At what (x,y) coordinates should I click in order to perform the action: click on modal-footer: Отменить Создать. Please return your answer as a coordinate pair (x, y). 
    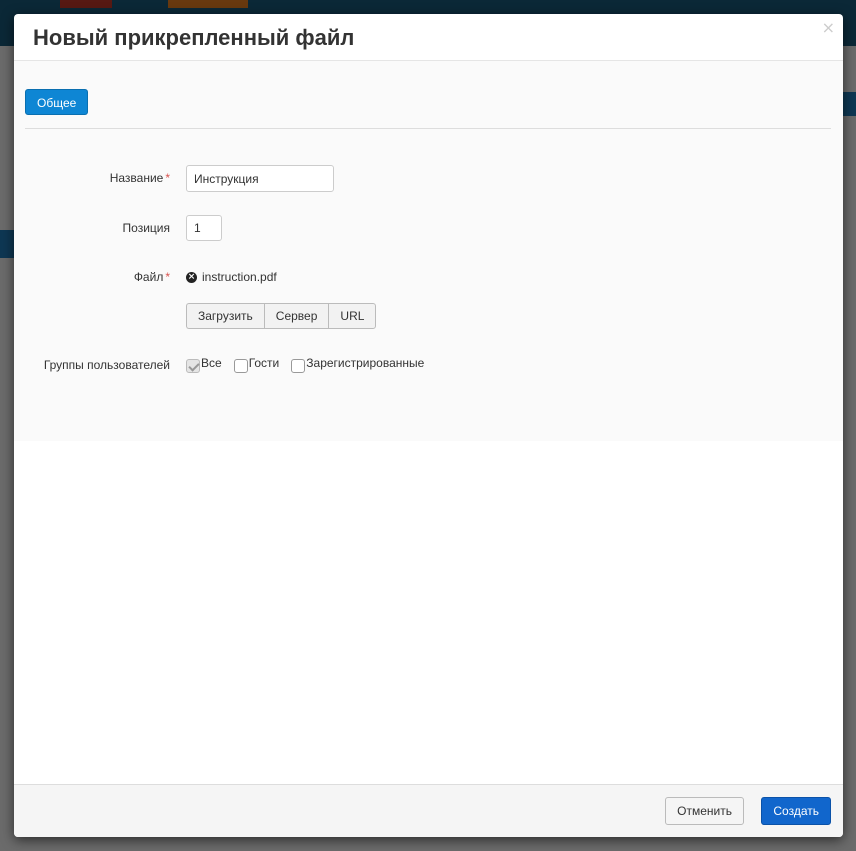
    Looking at the image, I should click on (428, 810).